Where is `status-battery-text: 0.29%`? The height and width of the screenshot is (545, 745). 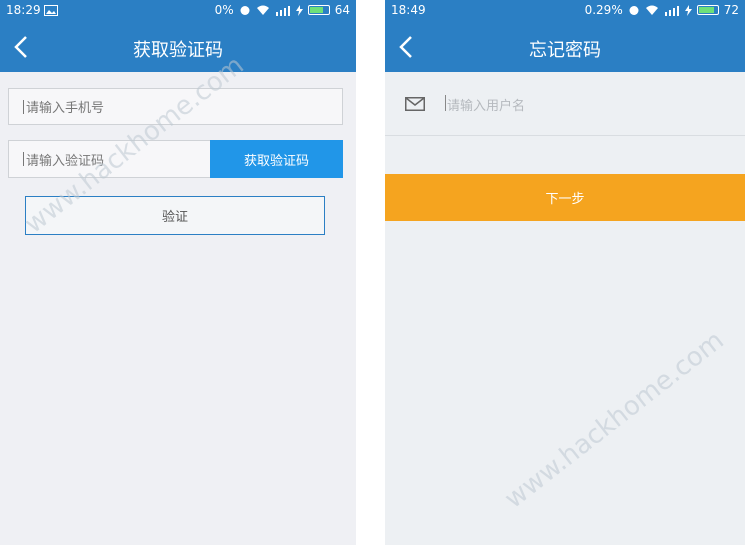
status-battery-text: 0.29% is located at coordinates (603, 10).